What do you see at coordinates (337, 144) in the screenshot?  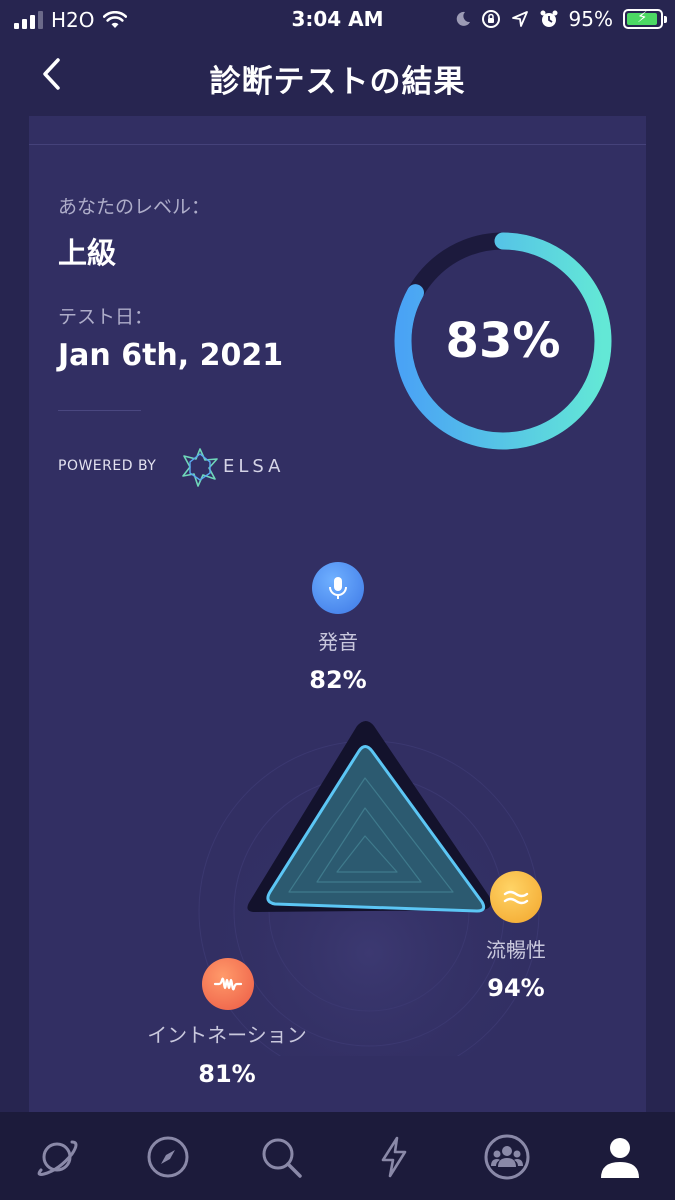 I see `card-top-divider` at bounding box center [337, 144].